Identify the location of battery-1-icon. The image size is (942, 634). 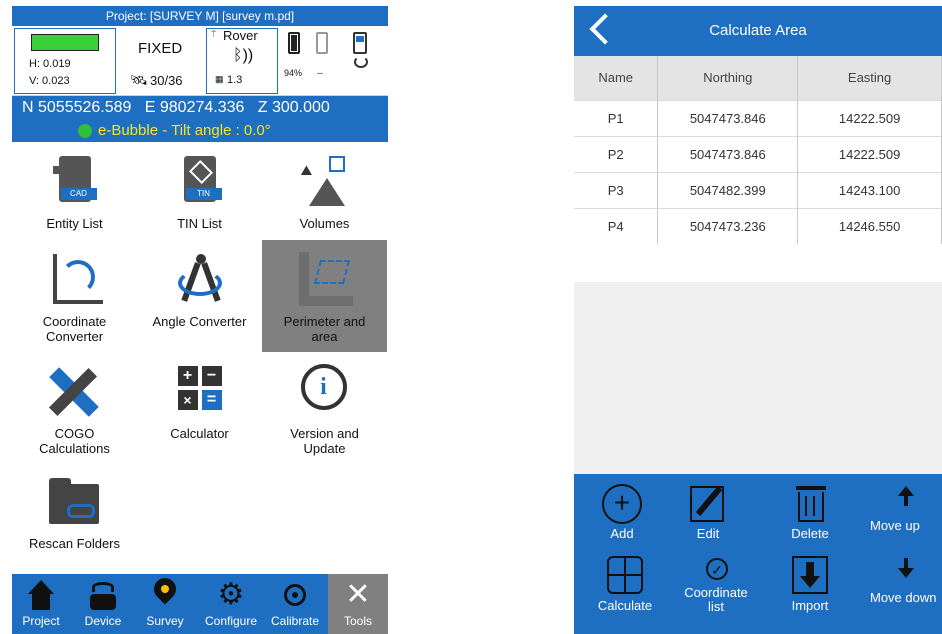
(294, 43).